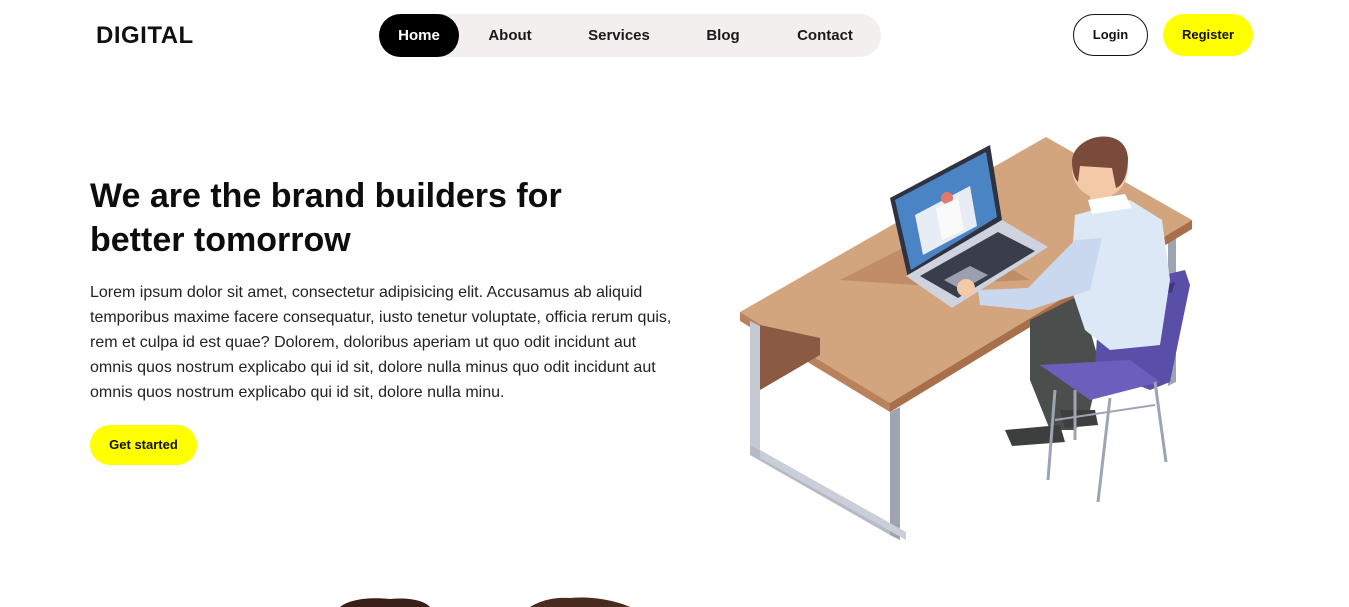  What do you see at coordinates (825, 35) in the screenshot?
I see `nav-item-contact: Contact` at bounding box center [825, 35].